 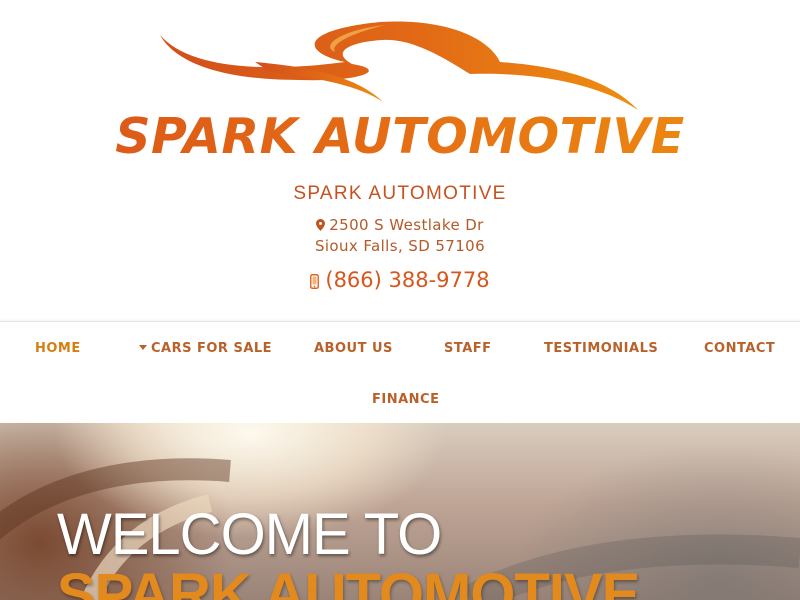 What do you see at coordinates (58, 348) in the screenshot?
I see `nav-item-home: HOME` at bounding box center [58, 348].